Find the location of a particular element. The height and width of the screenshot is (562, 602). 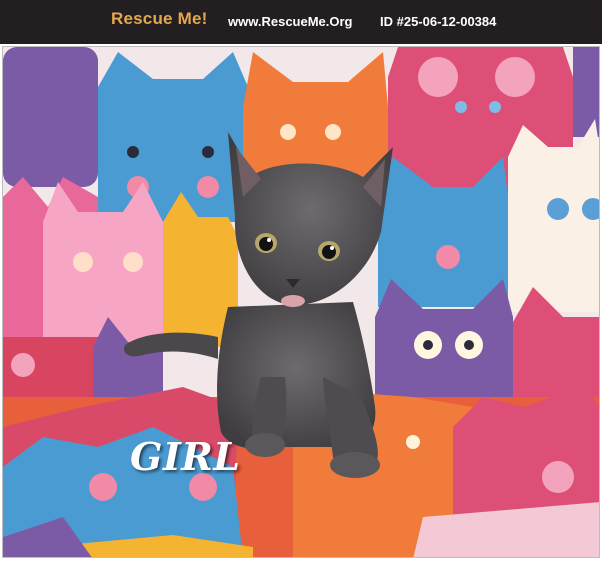

rescue-me-logo: Rescue Me! is located at coordinates (159, 19).